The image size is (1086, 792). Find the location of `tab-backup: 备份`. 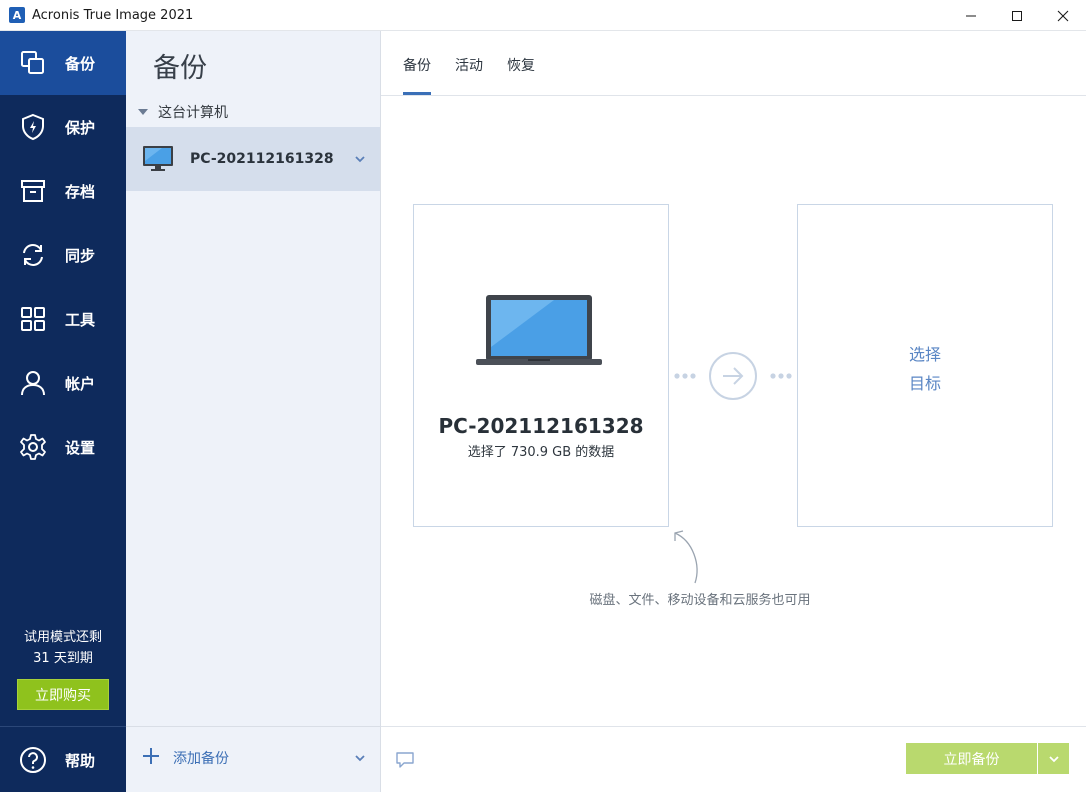

tab-backup: 备份 is located at coordinates (417, 65).